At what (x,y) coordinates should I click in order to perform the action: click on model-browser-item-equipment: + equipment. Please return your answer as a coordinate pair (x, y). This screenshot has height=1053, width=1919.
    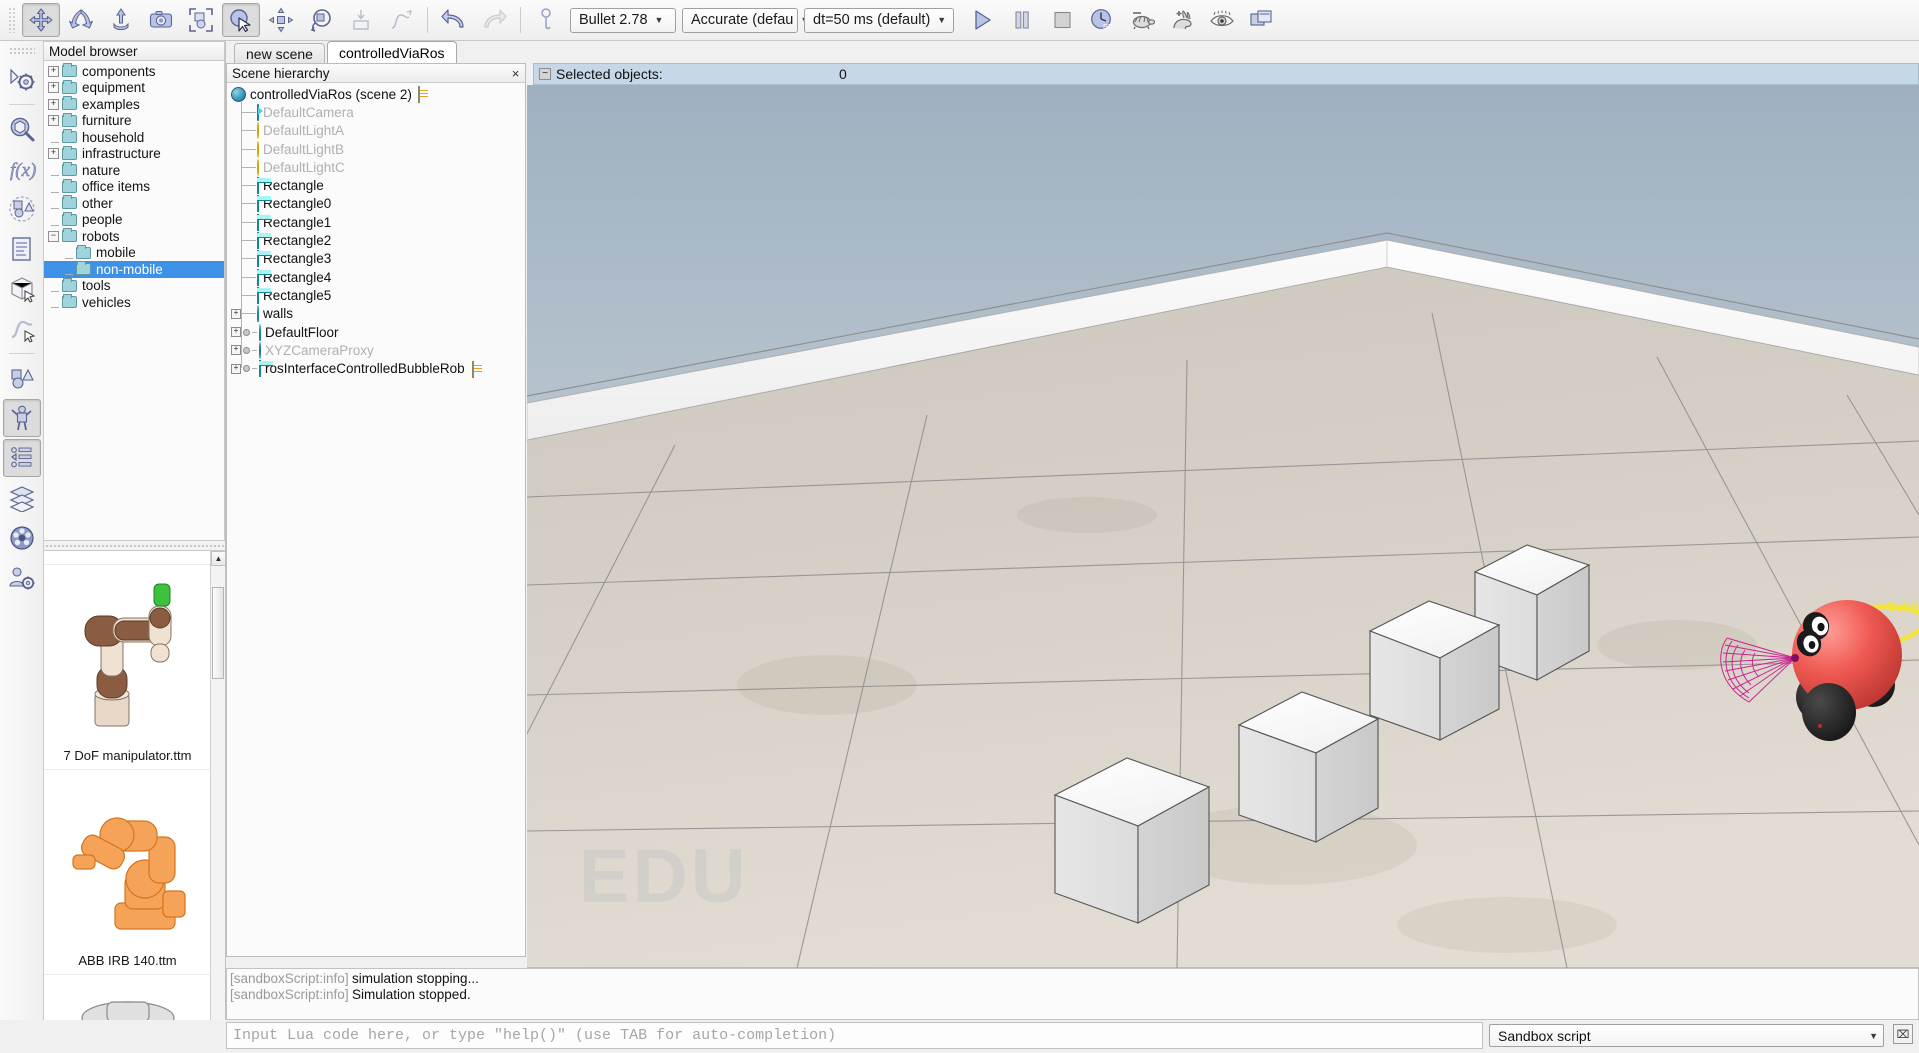
    Looking at the image, I should click on (134, 88).